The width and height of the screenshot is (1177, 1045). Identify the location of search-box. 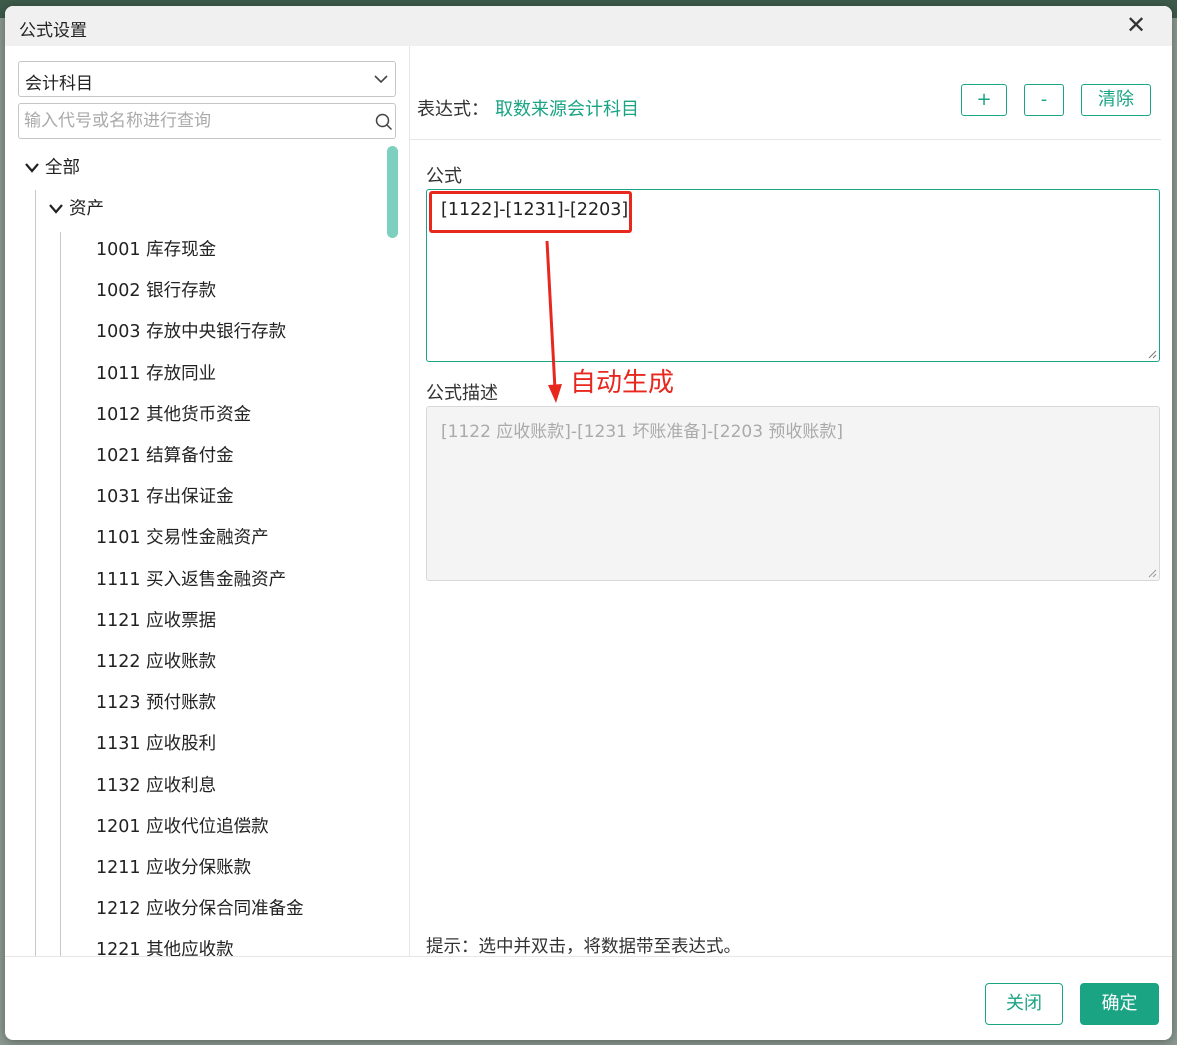
(207, 121).